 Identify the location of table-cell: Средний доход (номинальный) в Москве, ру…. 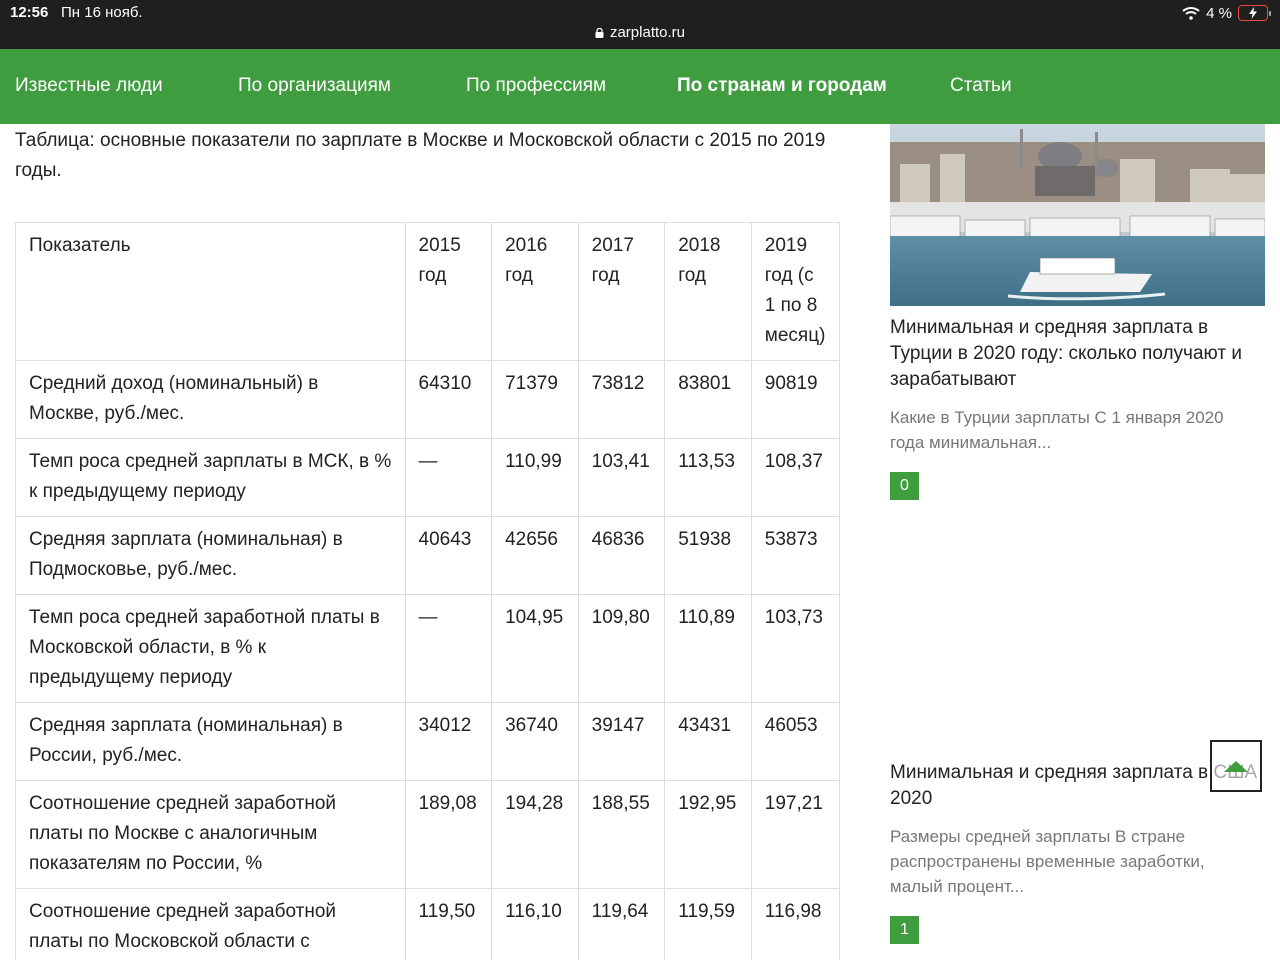
(210, 399).